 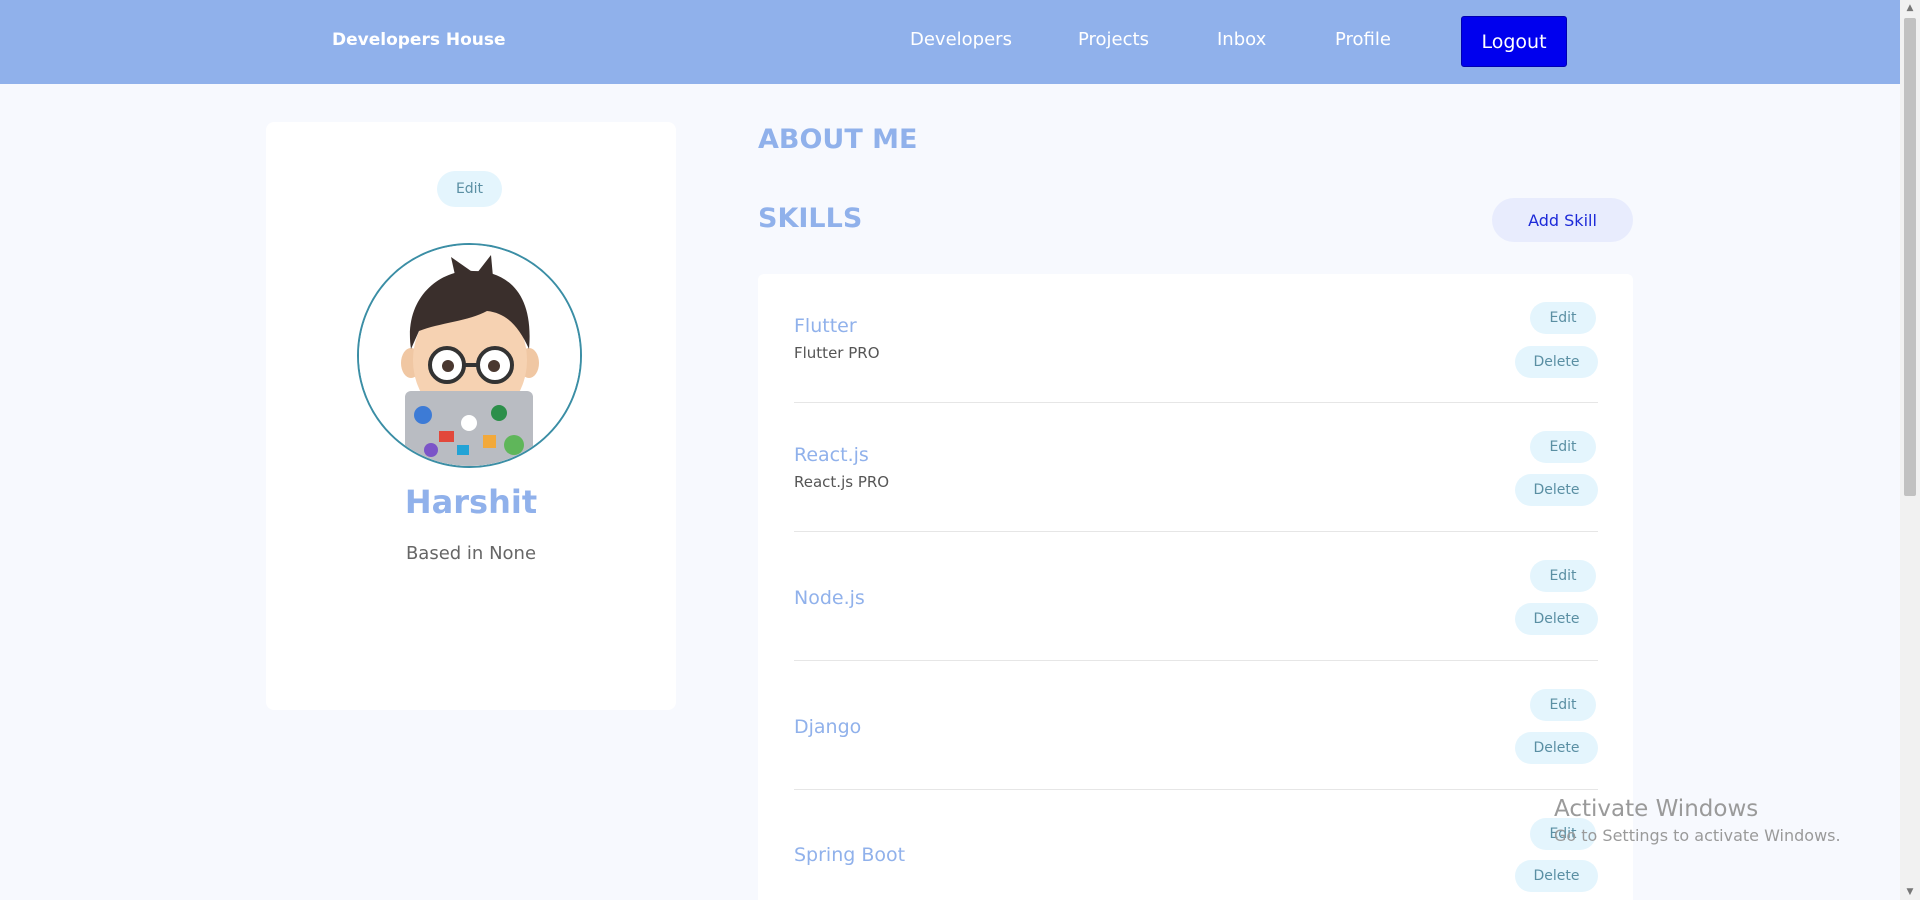 What do you see at coordinates (831, 455) in the screenshot?
I see `skill-name: React.js` at bounding box center [831, 455].